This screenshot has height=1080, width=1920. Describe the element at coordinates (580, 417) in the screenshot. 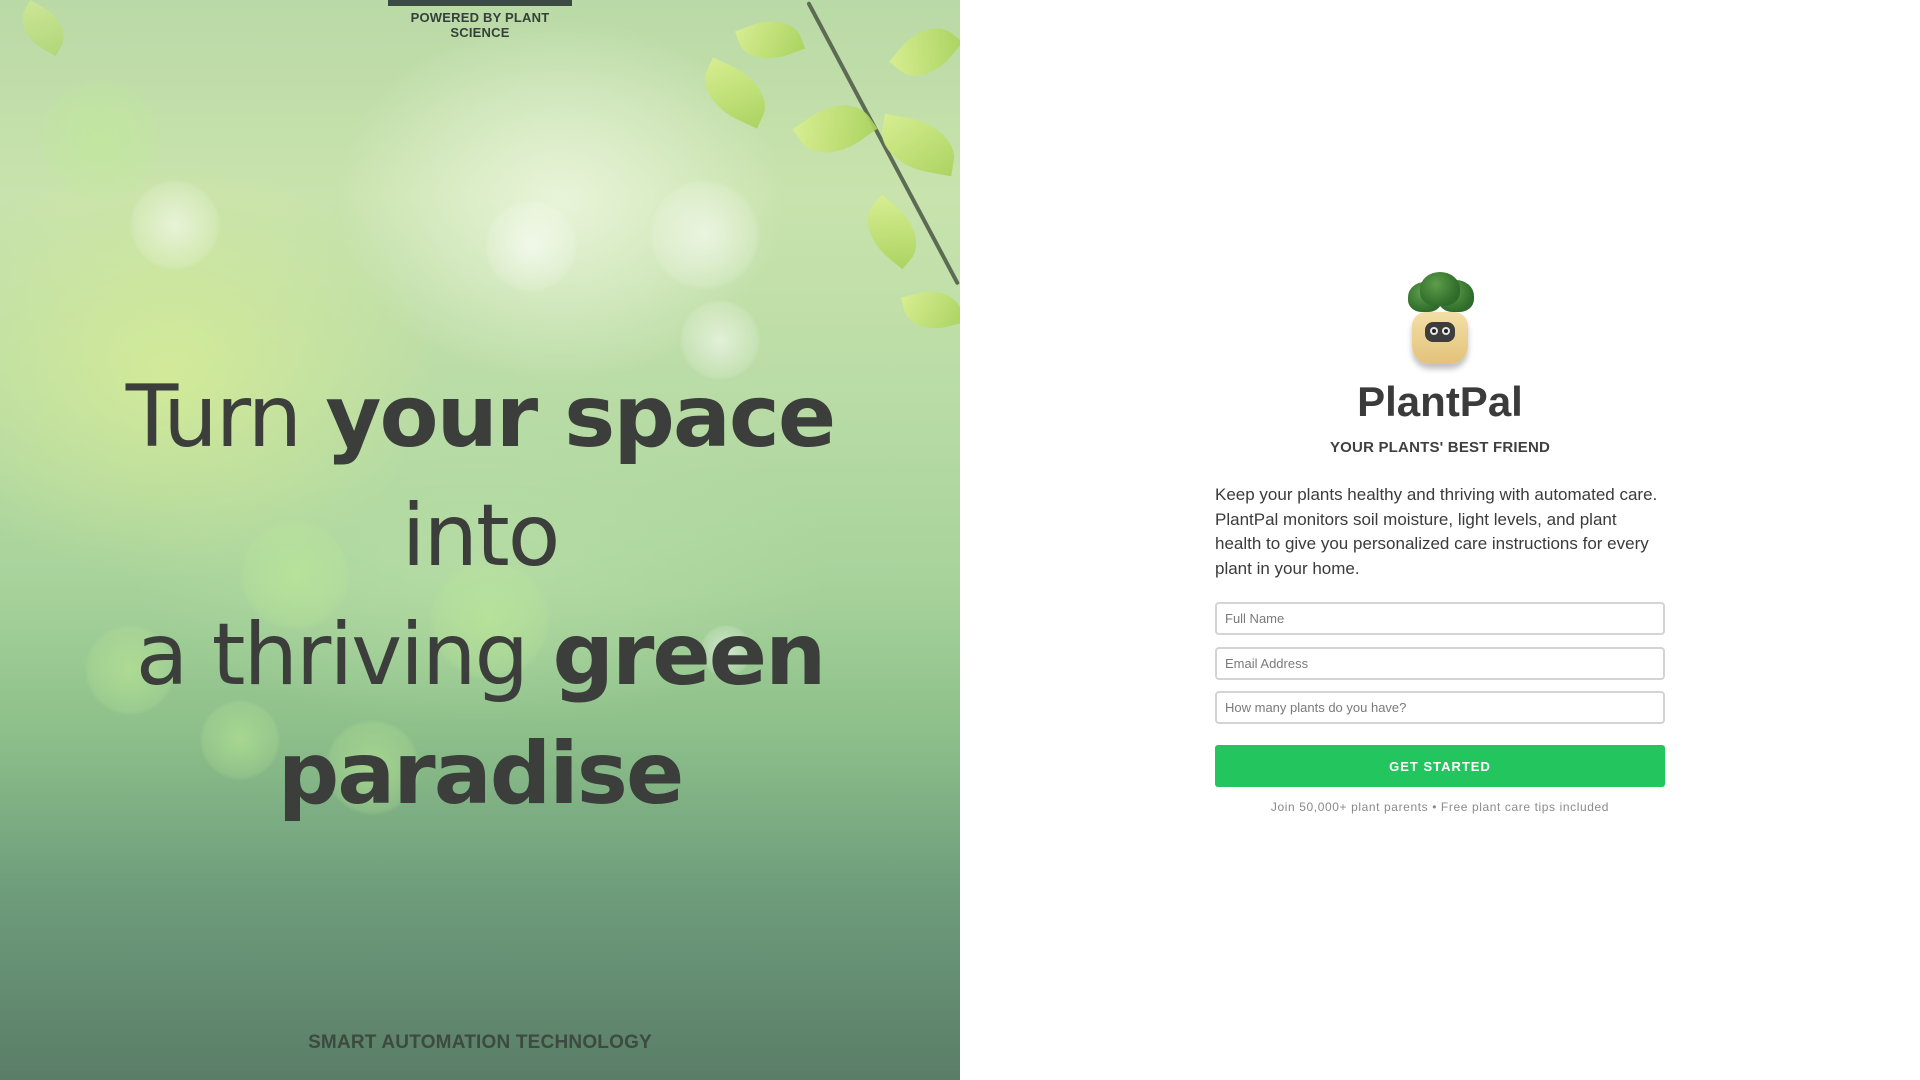

I see `headline-emphasis: your space` at that location.